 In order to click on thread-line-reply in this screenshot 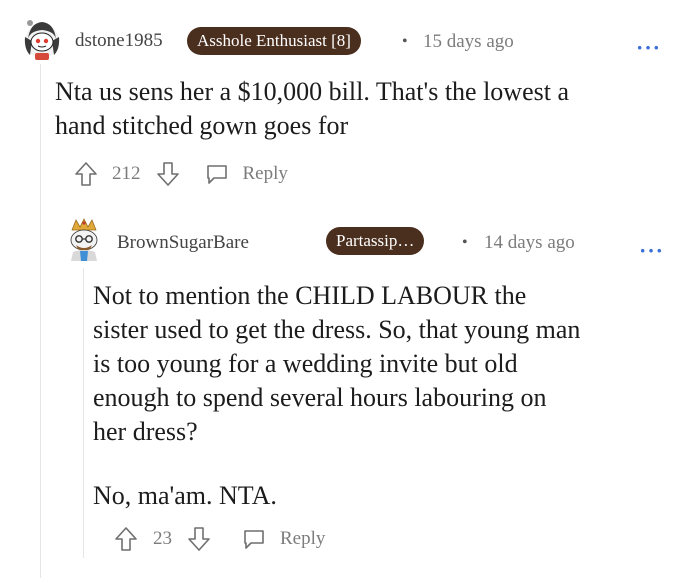, I will do `click(83, 413)`.